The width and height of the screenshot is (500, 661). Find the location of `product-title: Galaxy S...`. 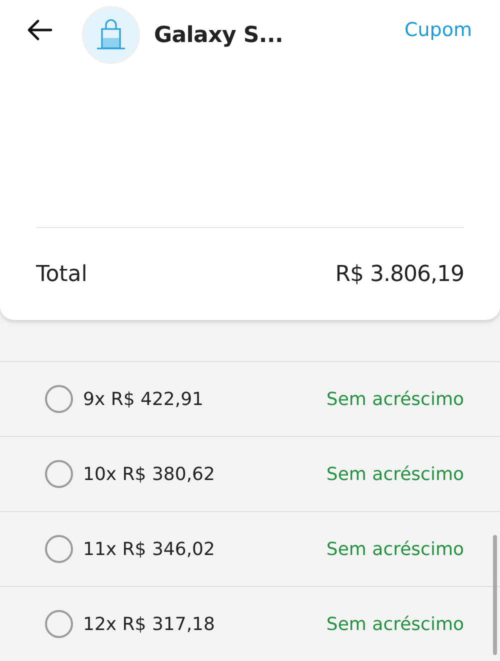

product-title: Galaxy S... is located at coordinates (219, 35).